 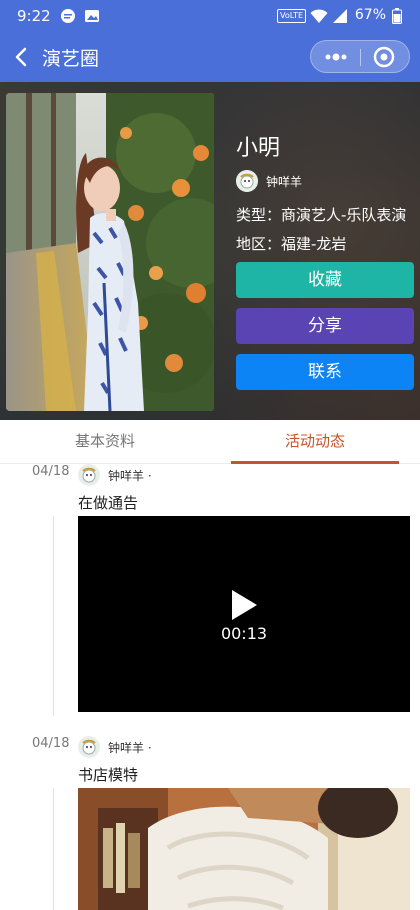 What do you see at coordinates (336, 57) in the screenshot?
I see `more-dots-icon` at bounding box center [336, 57].